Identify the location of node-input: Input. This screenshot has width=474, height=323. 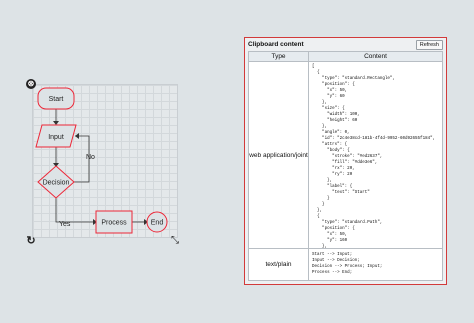
(56, 136).